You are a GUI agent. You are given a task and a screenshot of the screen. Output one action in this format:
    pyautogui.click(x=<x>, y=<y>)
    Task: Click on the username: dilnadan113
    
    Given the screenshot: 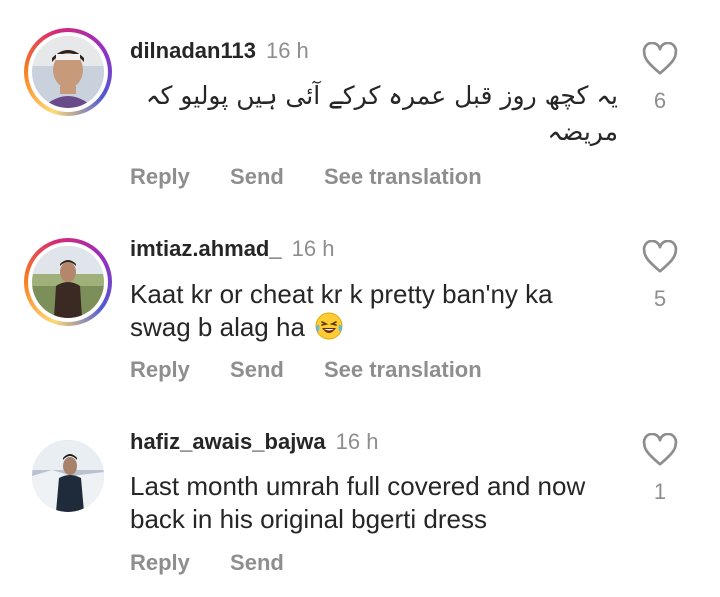 What is the action you would take?
    pyautogui.click(x=193, y=50)
    